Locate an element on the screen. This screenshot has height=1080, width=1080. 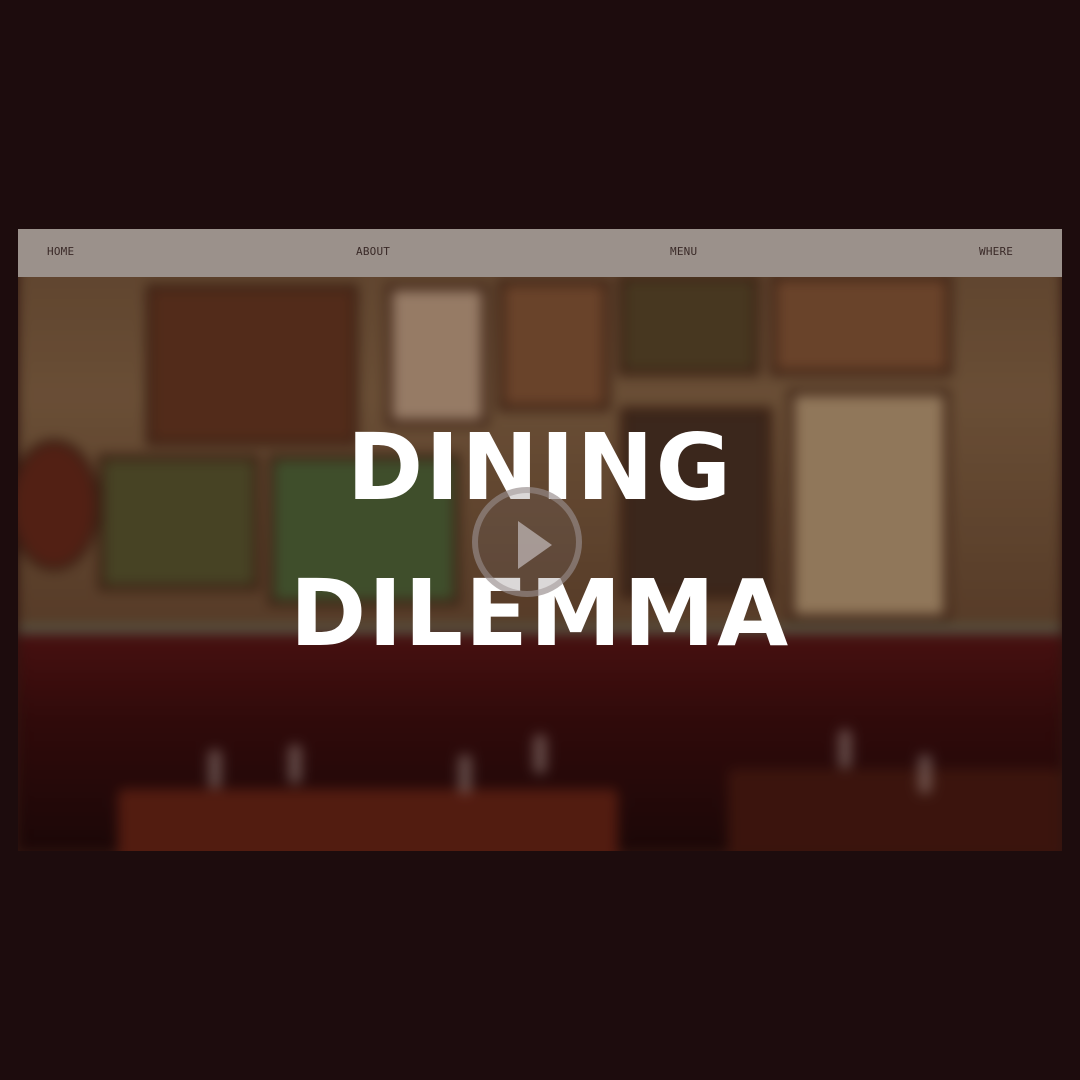
nav-item-about: ABOUT is located at coordinates (373, 253).